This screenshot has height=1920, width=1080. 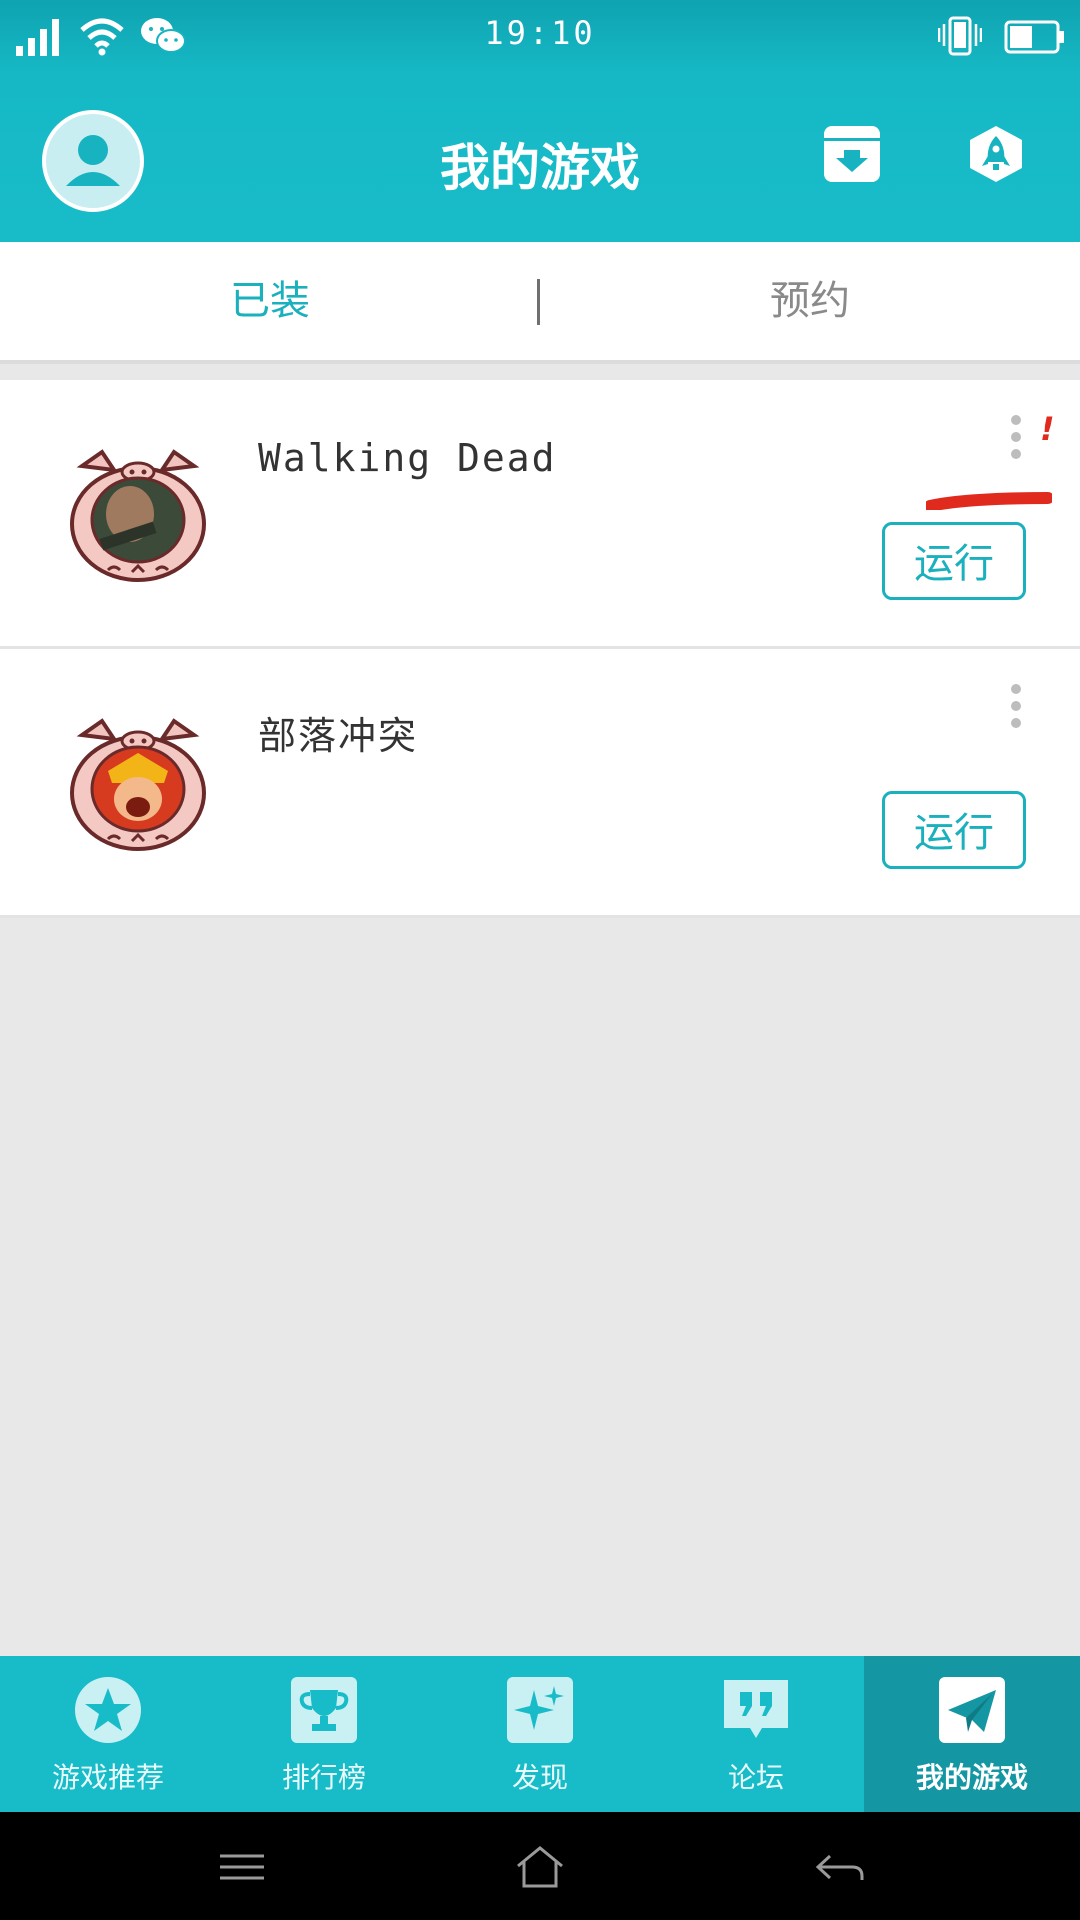 I want to click on vibrate-icon, so click(x=960, y=36).